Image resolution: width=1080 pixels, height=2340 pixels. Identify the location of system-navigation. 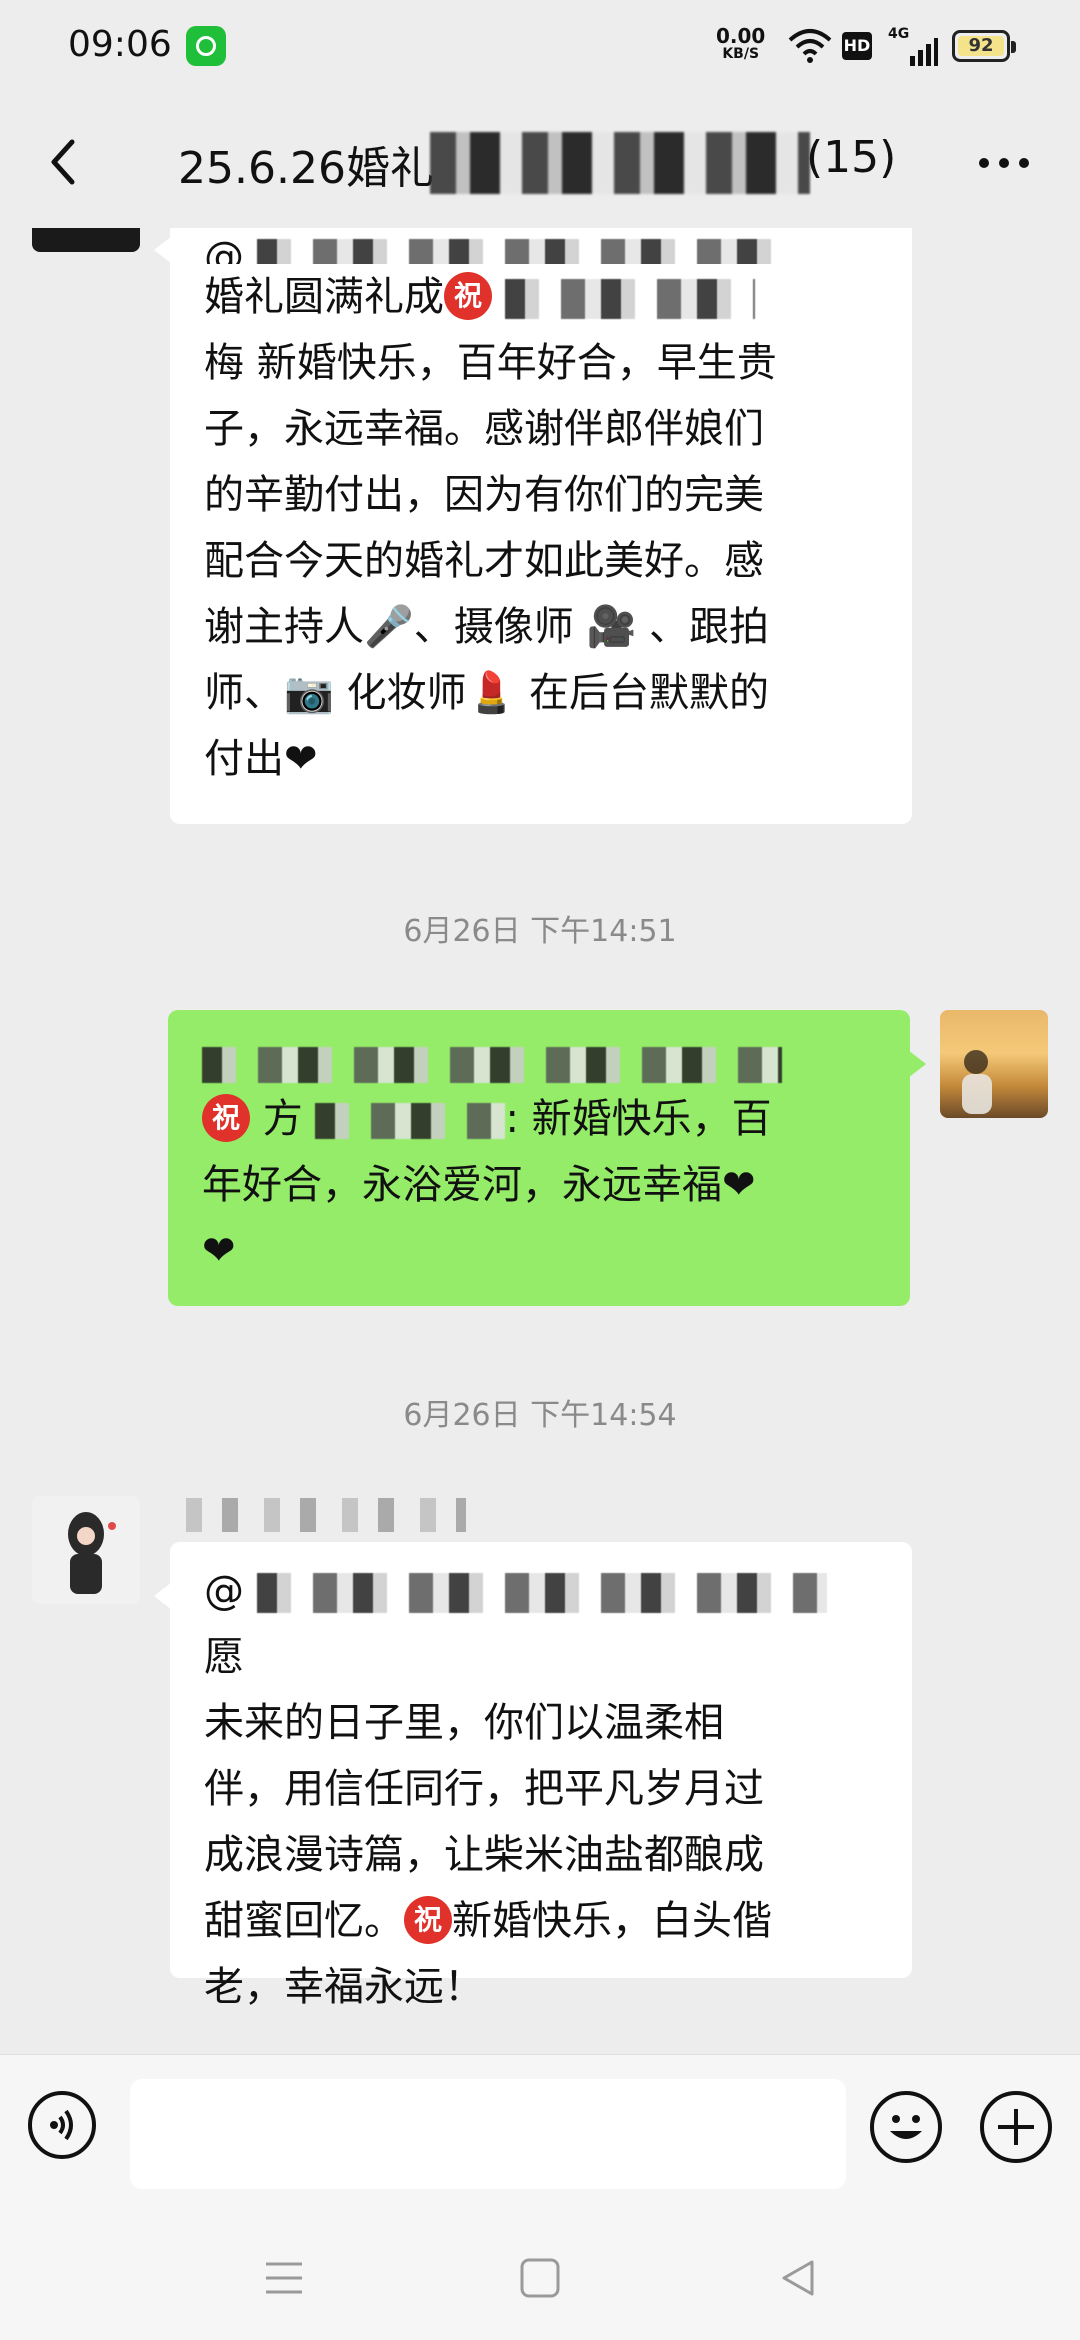
(540, 2278).